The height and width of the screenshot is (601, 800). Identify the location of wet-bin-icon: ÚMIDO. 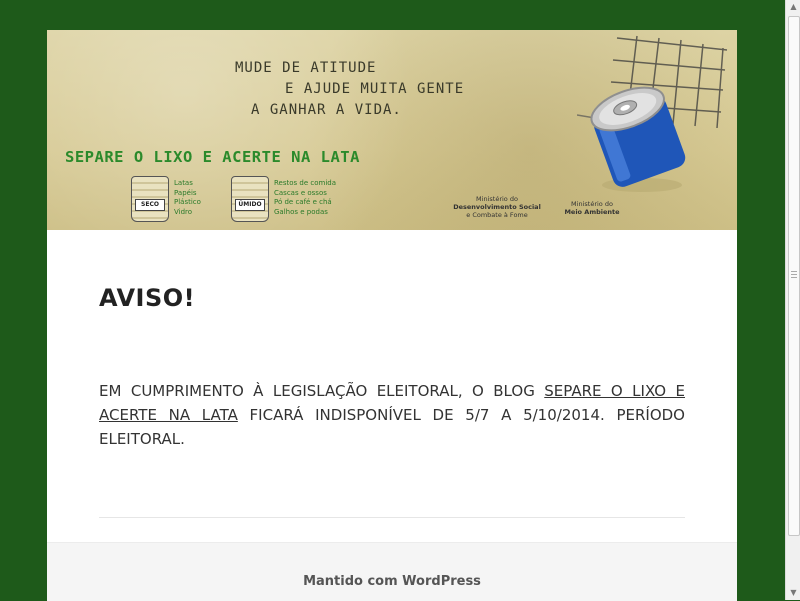
(250, 199).